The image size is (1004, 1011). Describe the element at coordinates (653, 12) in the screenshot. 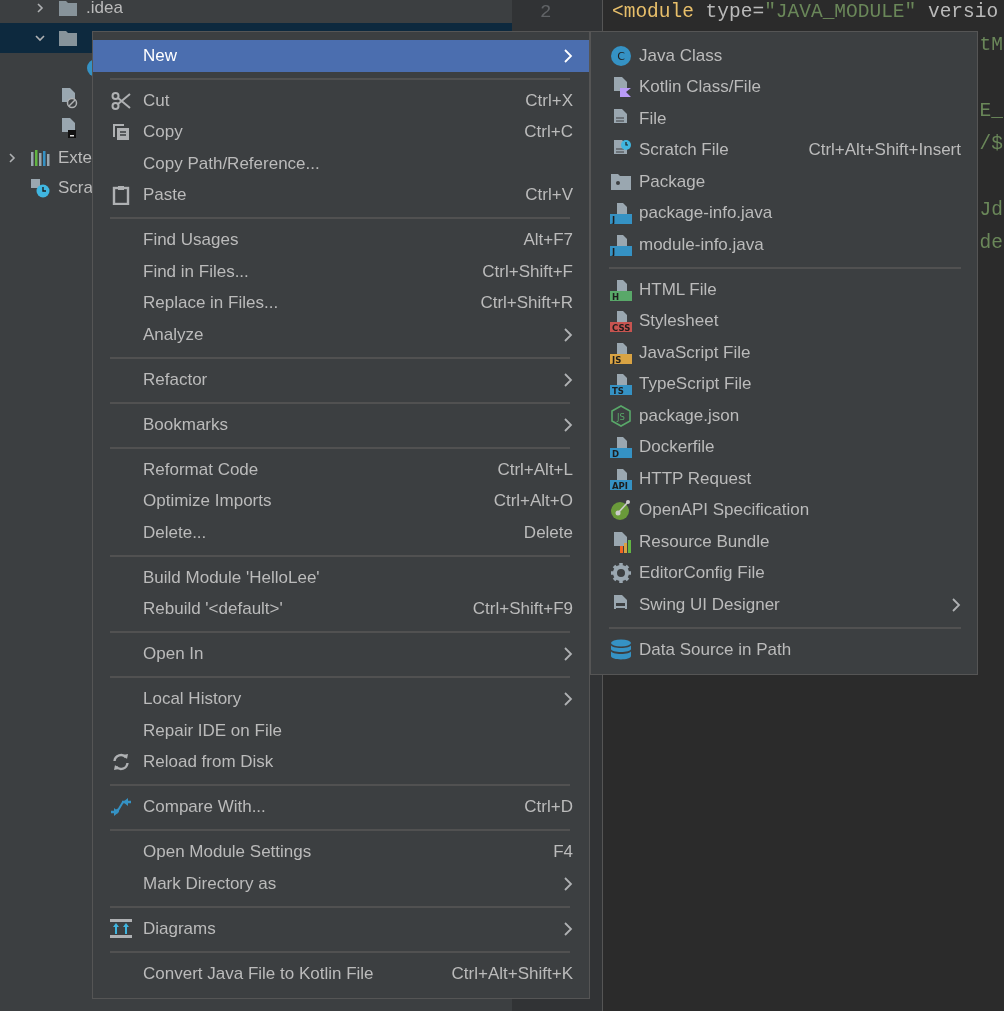

I see `code-token: <module` at that location.